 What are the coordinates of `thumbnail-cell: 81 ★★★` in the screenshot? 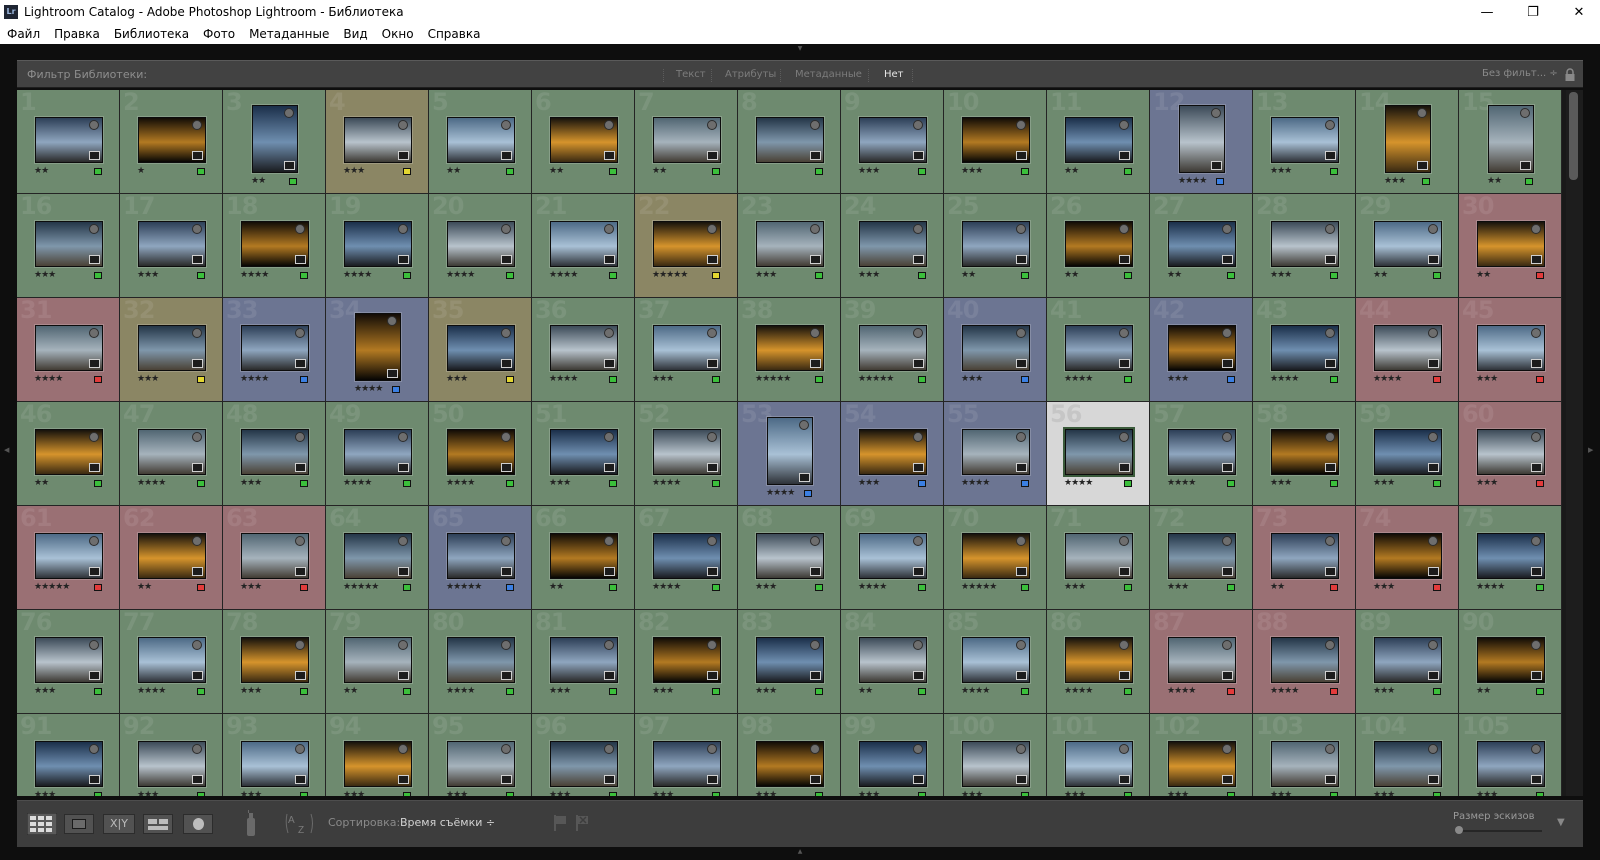 It's located at (583, 662).